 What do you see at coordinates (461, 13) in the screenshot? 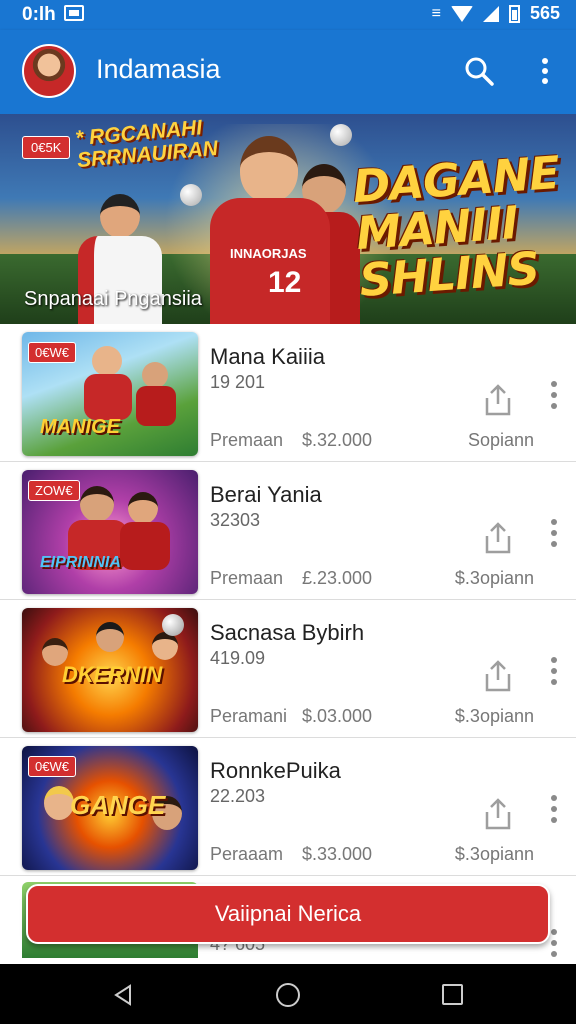
I see `wifi-icon` at bounding box center [461, 13].